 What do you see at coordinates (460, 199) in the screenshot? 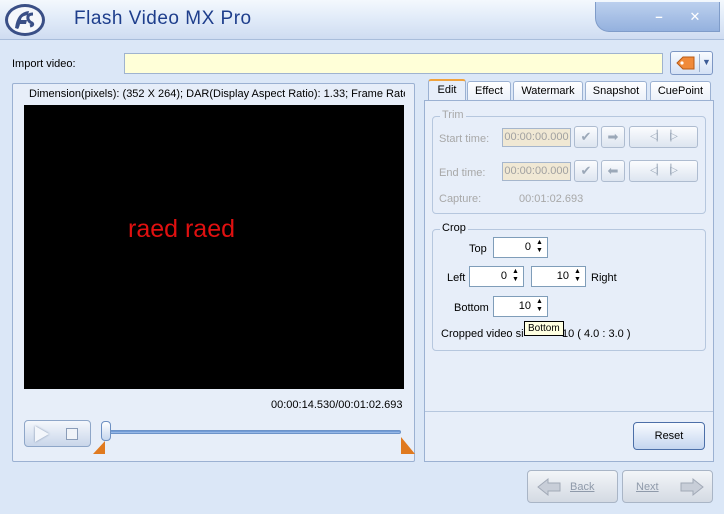
I see `capture-label: Capture:` at bounding box center [460, 199].